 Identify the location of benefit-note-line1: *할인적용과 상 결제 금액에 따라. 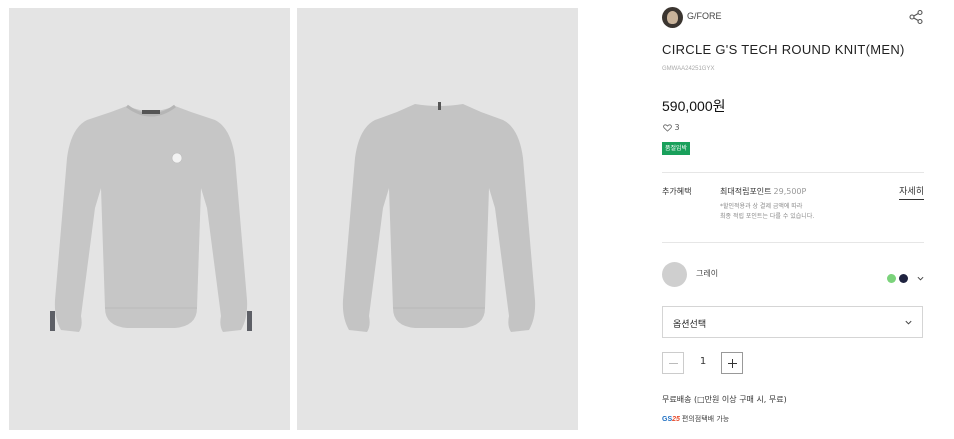
(761, 206).